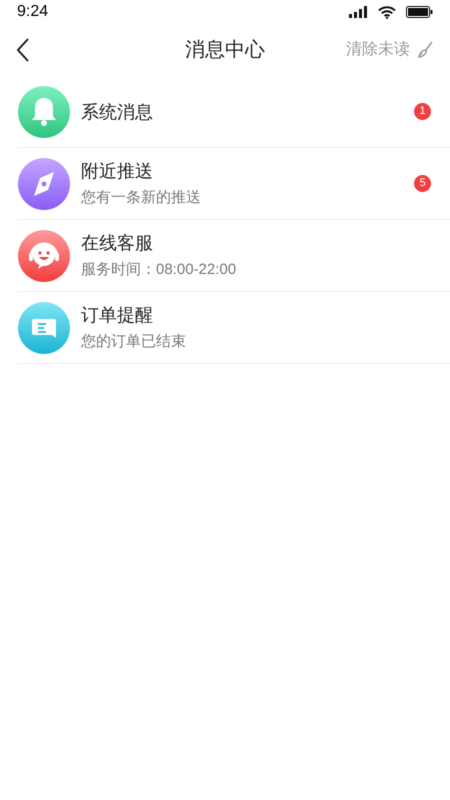 The image size is (450, 800). Describe the element at coordinates (134, 342) in the screenshot. I see `message-preview: 您的订单已结束` at that location.